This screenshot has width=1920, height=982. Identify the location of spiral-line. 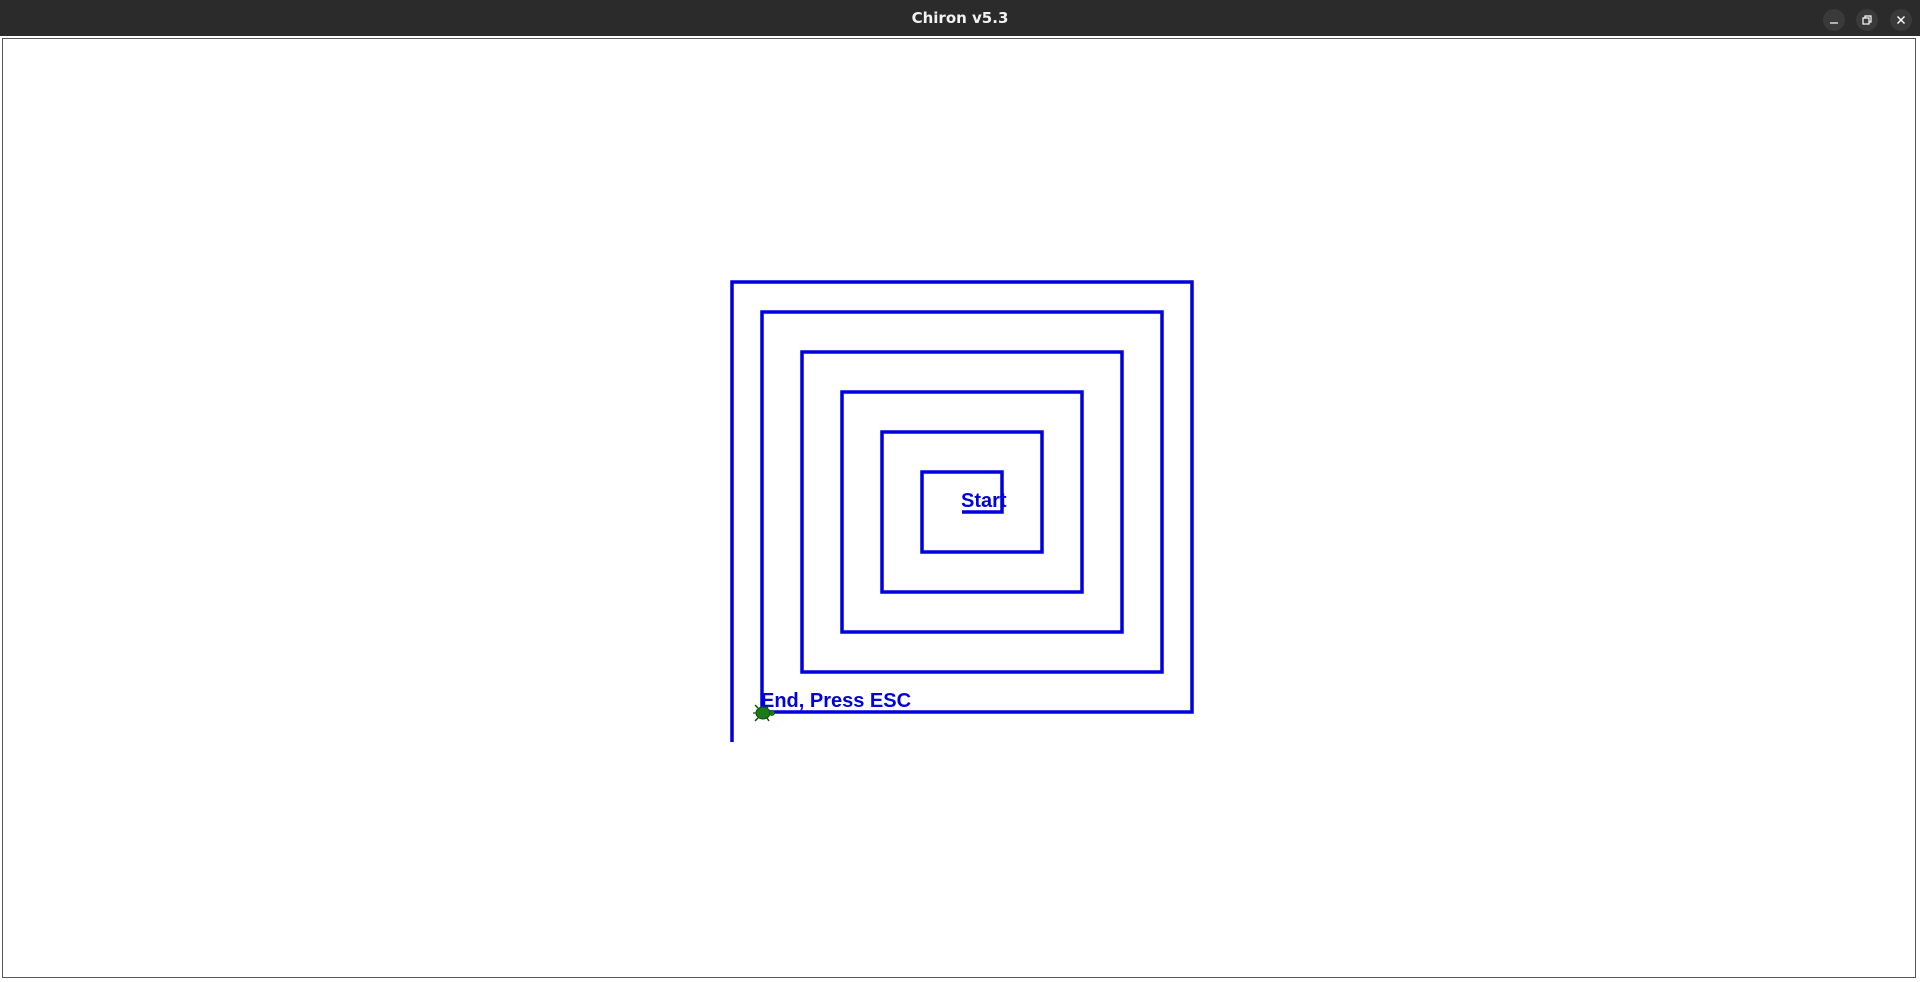
(962, 511).